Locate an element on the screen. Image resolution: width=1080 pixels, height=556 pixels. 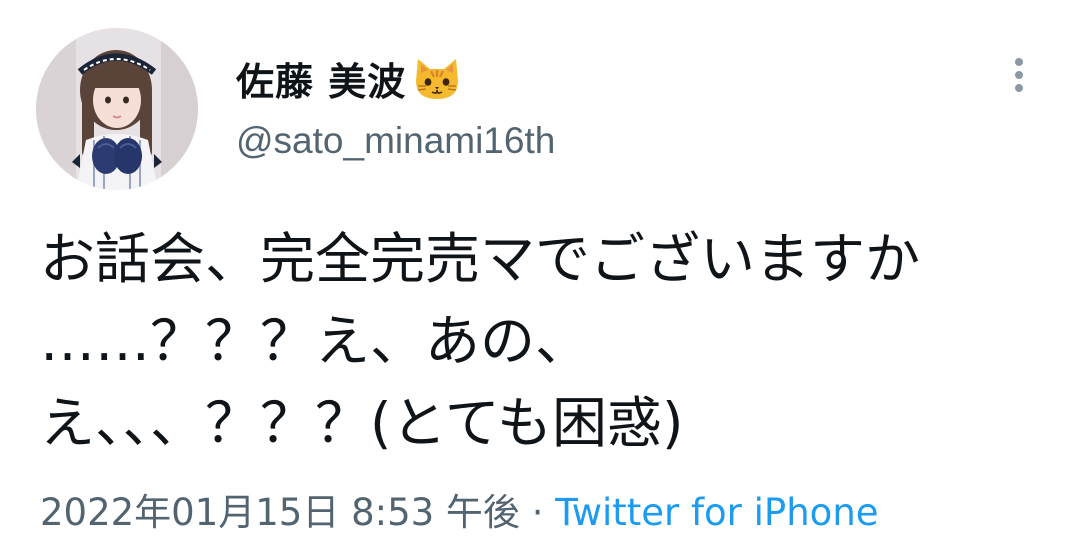
source-link: Twitter for iPhone is located at coordinates (716, 512).